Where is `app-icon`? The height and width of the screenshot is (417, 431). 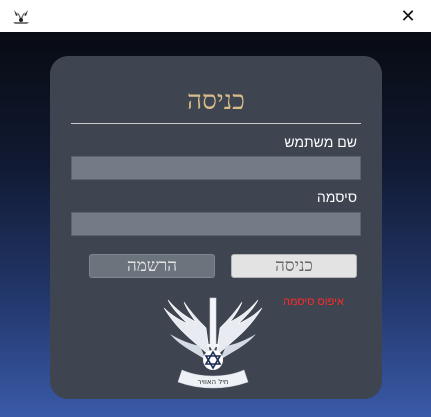
app-icon is located at coordinates (21, 17).